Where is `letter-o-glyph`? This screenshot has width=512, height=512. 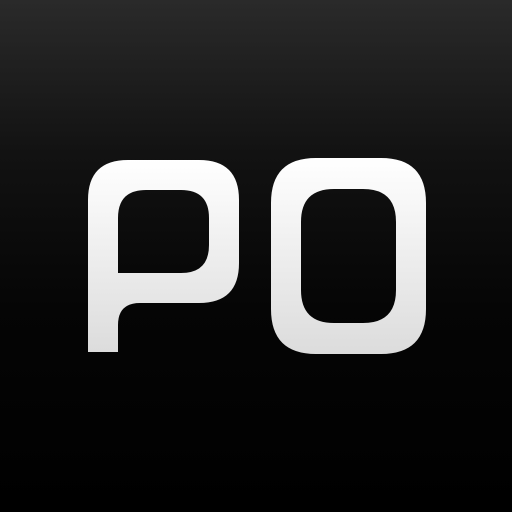 letter-o-glyph is located at coordinates (348, 256).